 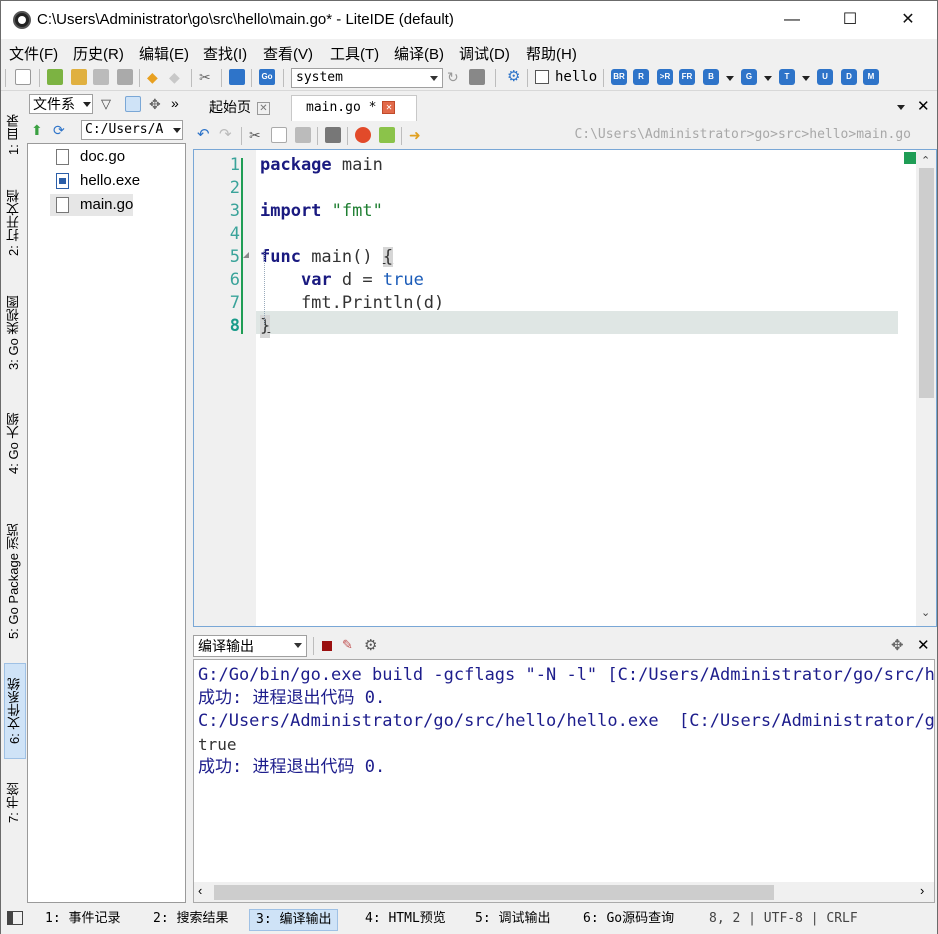 What do you see at coordinates (641, 77) in the screenshot?
I see `run-button: R` at bounding box center [641, 77].